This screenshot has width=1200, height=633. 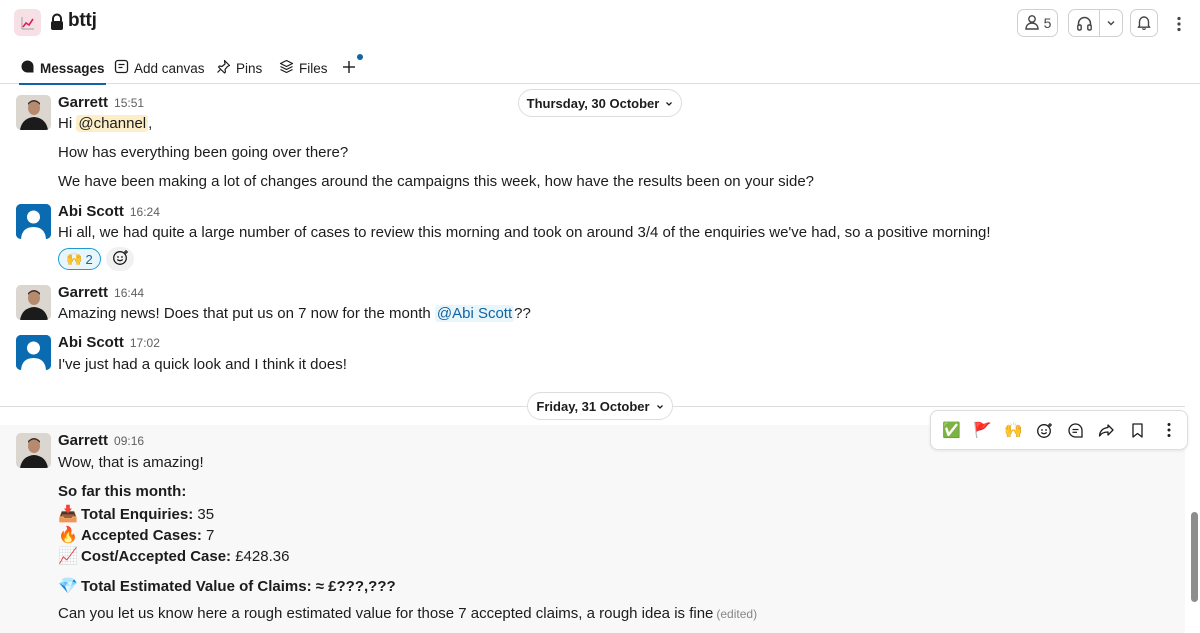 I want to click on check-emoji-glyph: ✅, so click(x=951, y=430).